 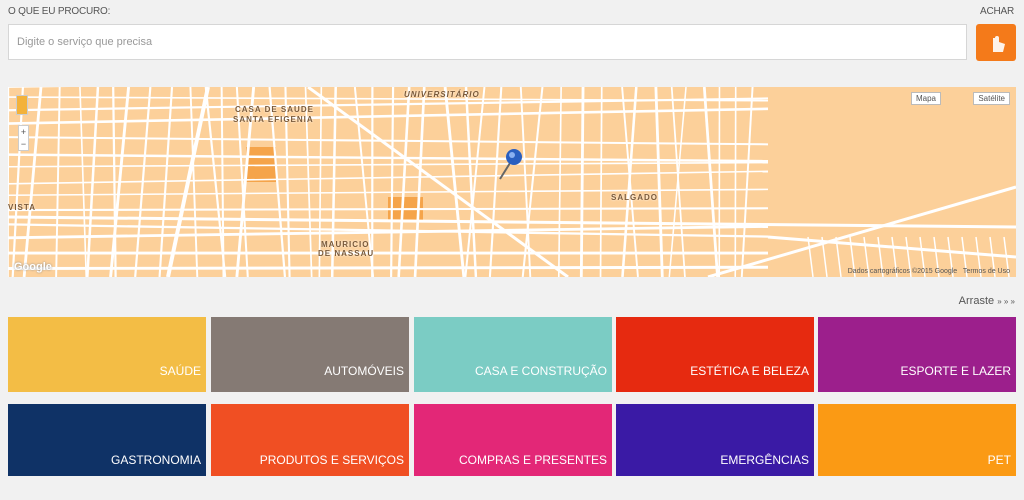 I want to click on category-tile: GASTRONOMIA, so click(x=107, y=440).